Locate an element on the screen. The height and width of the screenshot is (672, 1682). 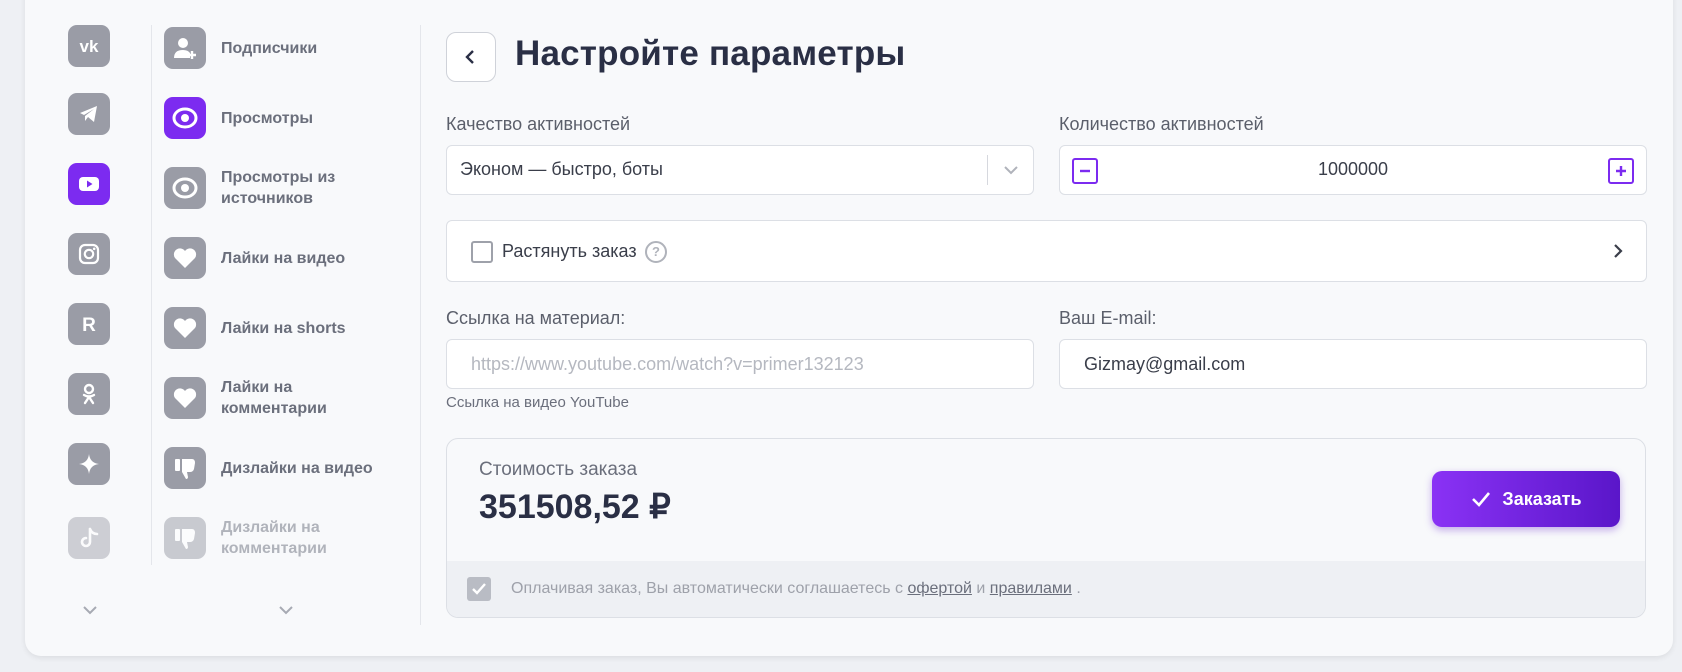
service-item-likes-video: Лайки на видео is located at coordinates (284, 258).